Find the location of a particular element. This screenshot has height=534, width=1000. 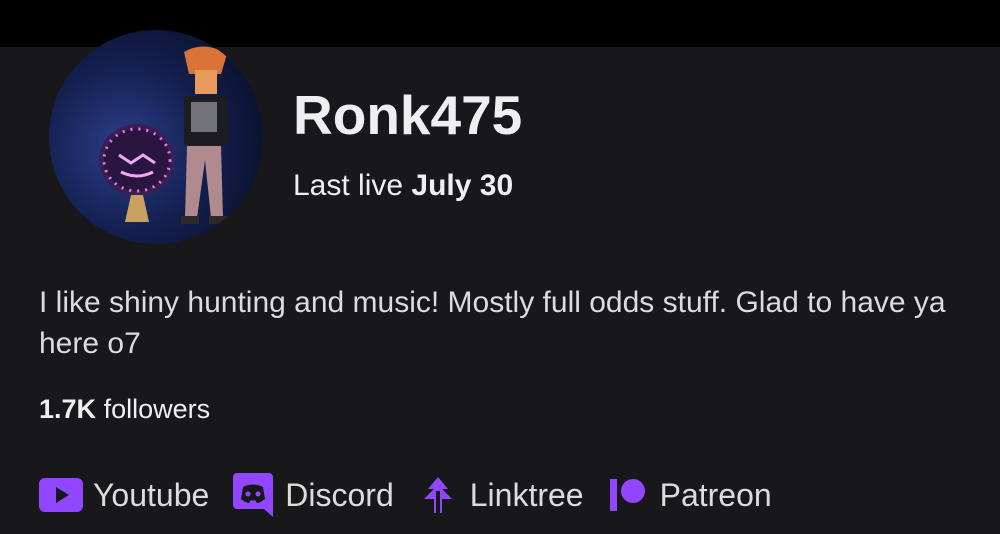

followers-label: followers is located at coordinates (157, 409).